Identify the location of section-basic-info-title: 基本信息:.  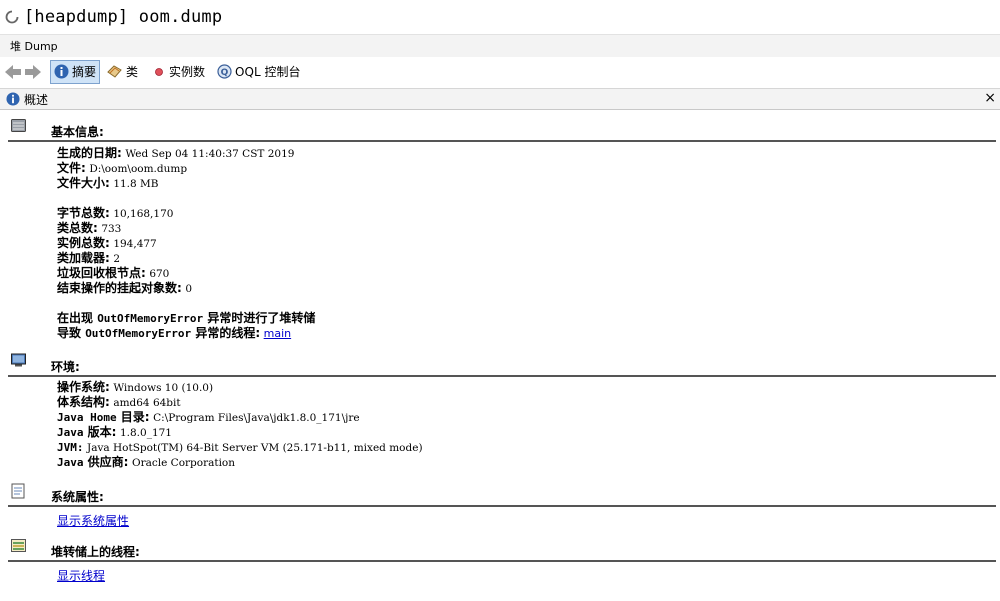
(77, 132).